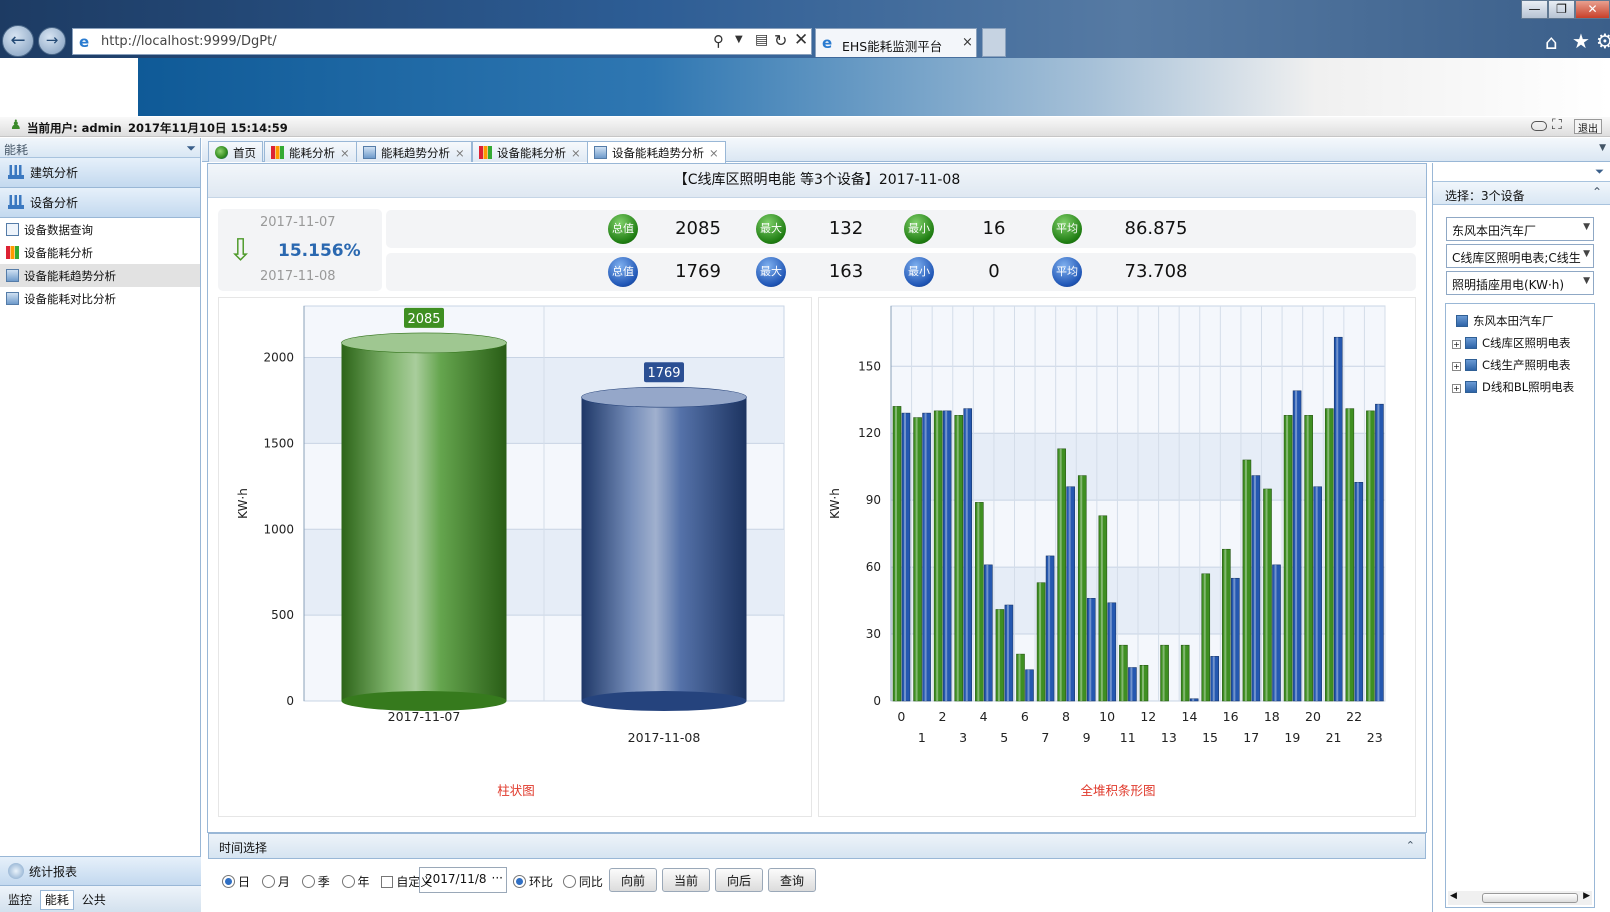 The height and width of the screenshot is (912, 1610). What do you see at coordinates (1520, 256) in the screenshot?
I see `meters-combo: C线库区照明电表;C线生 ▼` at bounding box center [1520, 256].